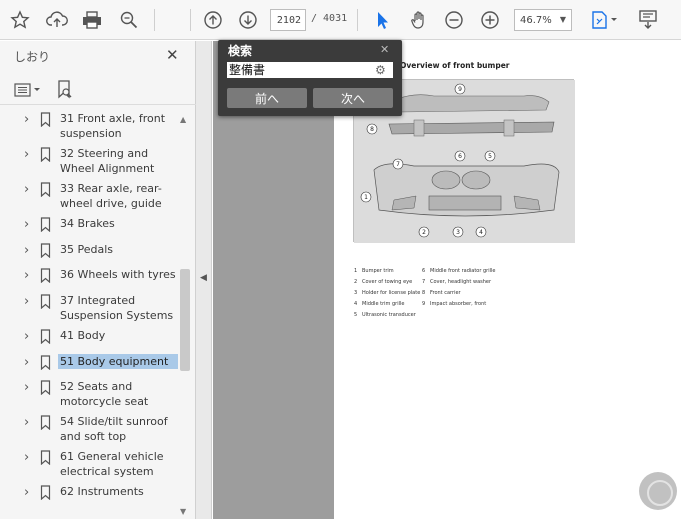  Describe the element at coordinates (458, 232) in the screenshot. I see `svg-text: 3` at that location.